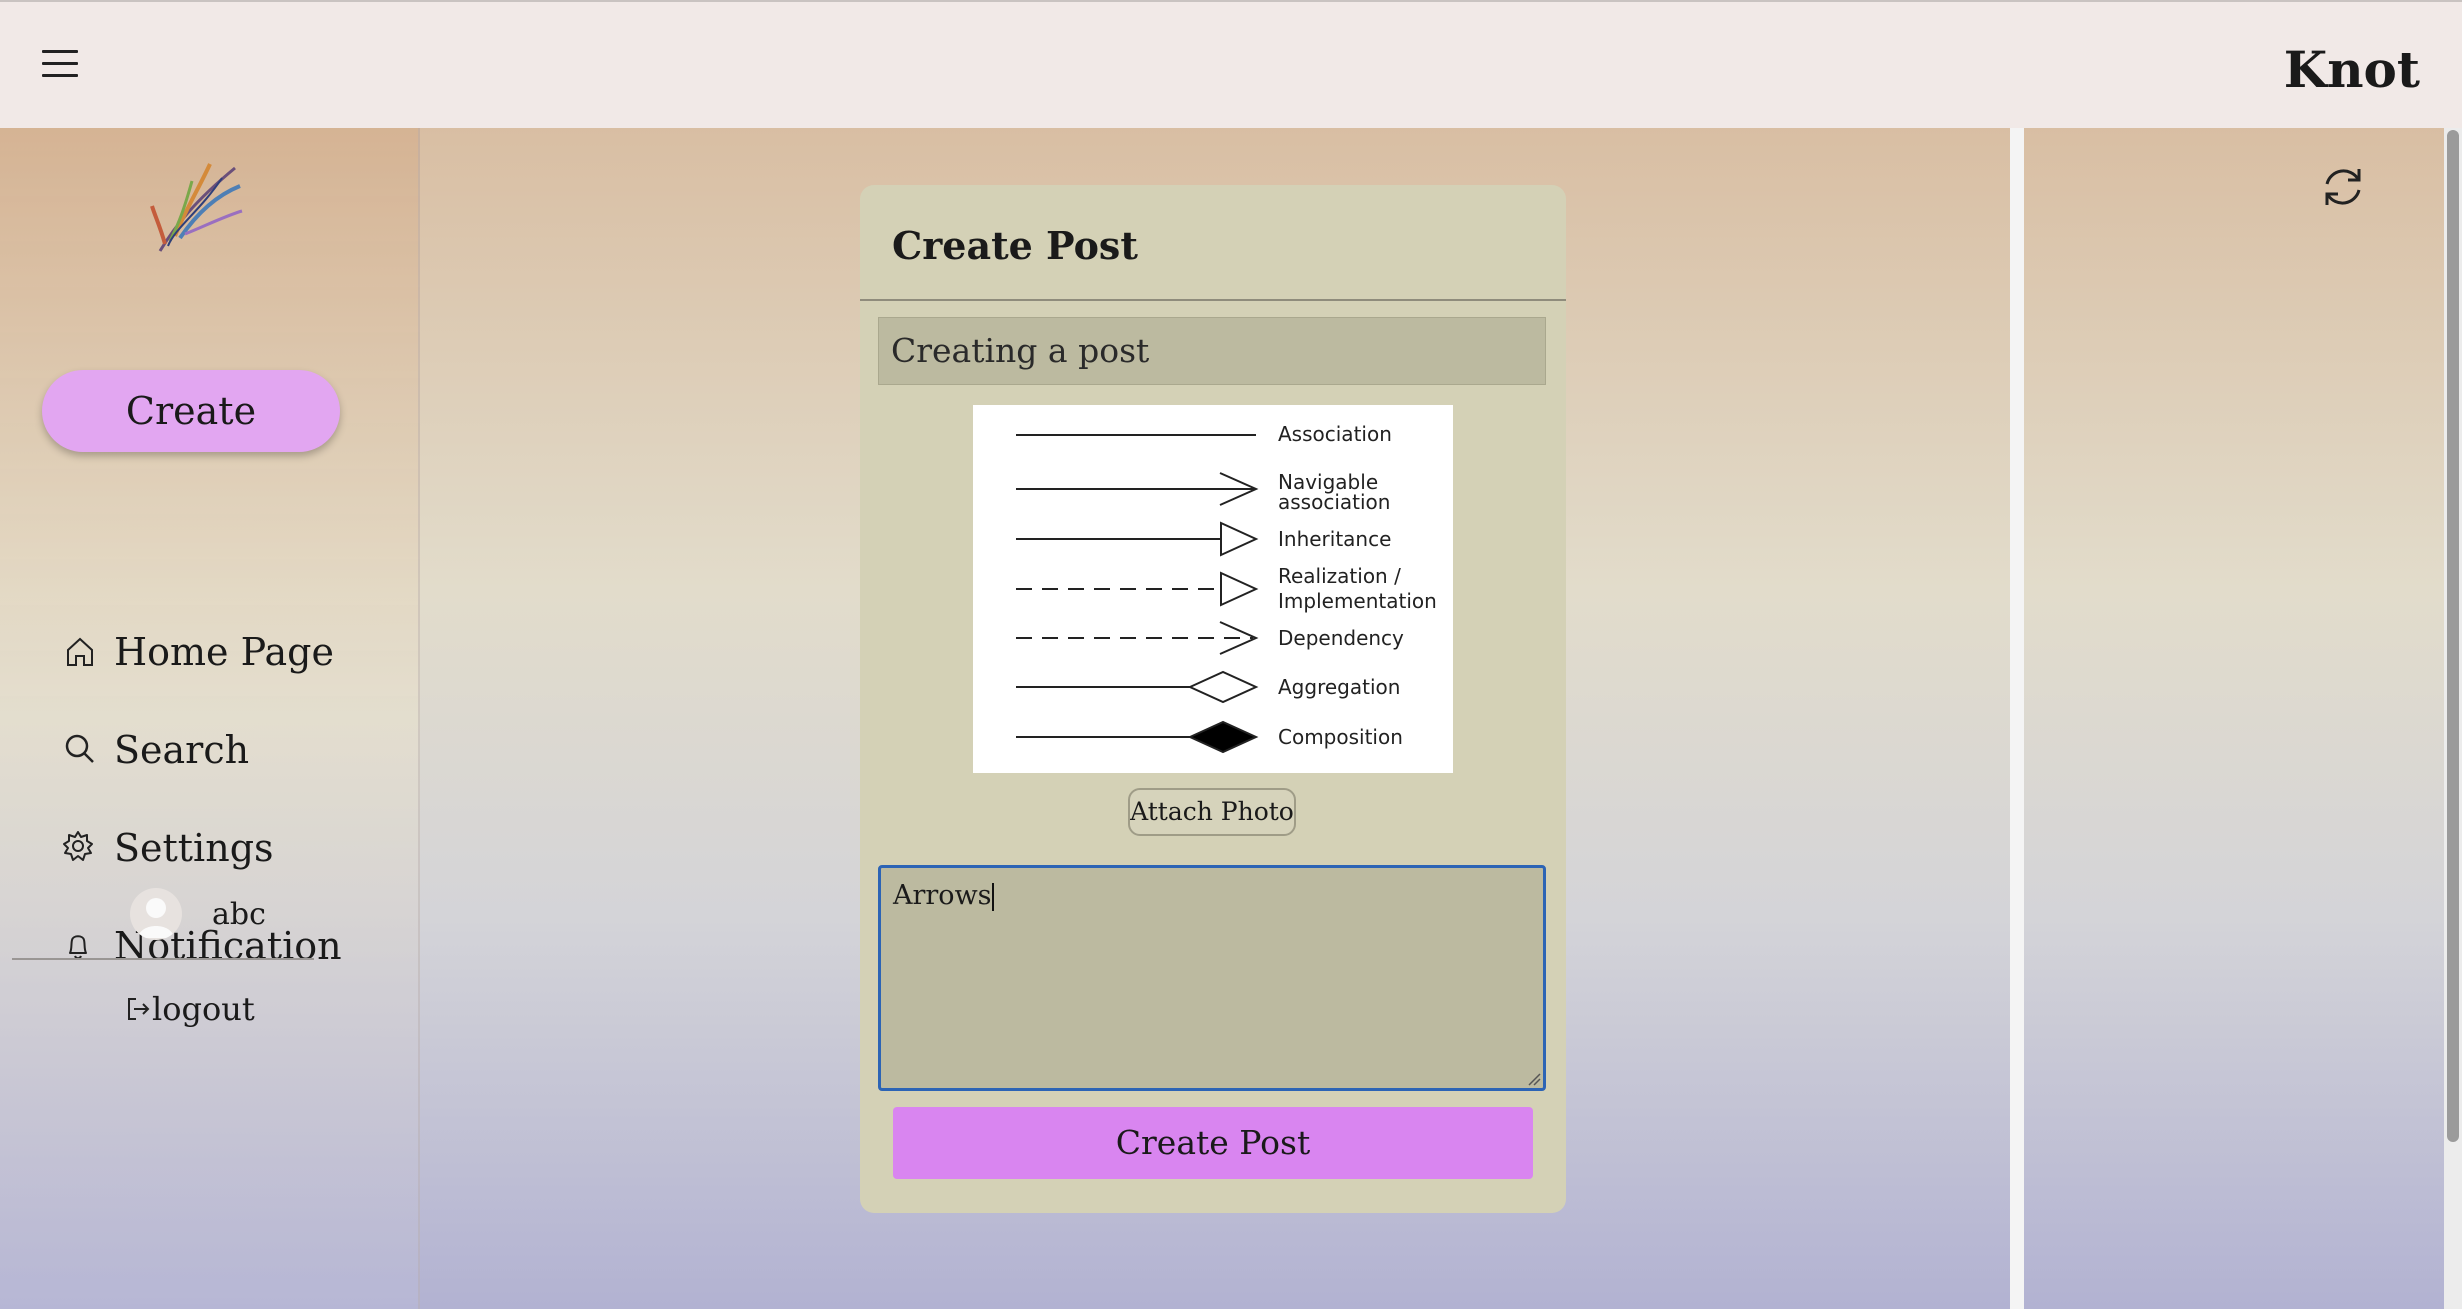 The image size is (2462, 1309). What do you see at coordinates (191, 411) in the screenshot?
I see `create-button: Create` at bounding box center [191, 411].